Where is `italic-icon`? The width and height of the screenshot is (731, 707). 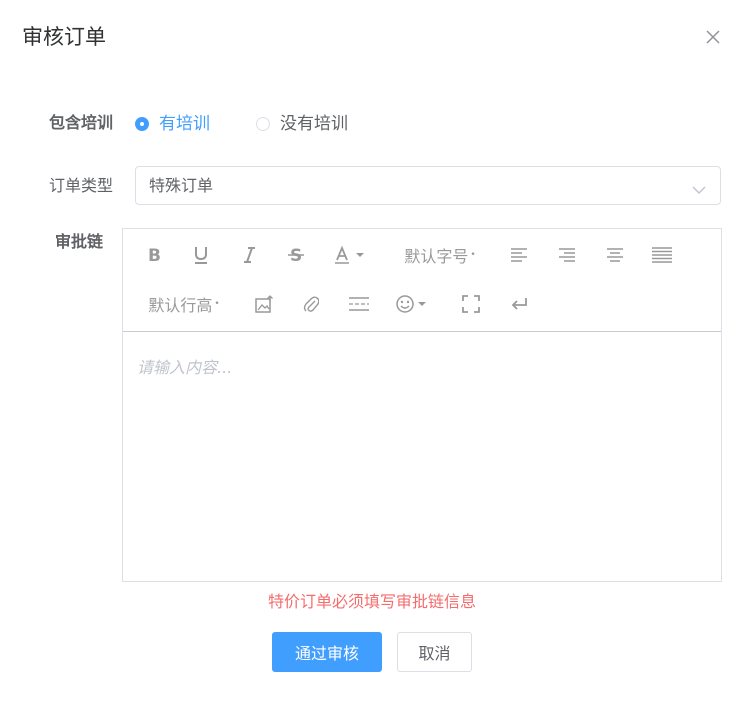
italic-icon is located at coordinates (249, 255).